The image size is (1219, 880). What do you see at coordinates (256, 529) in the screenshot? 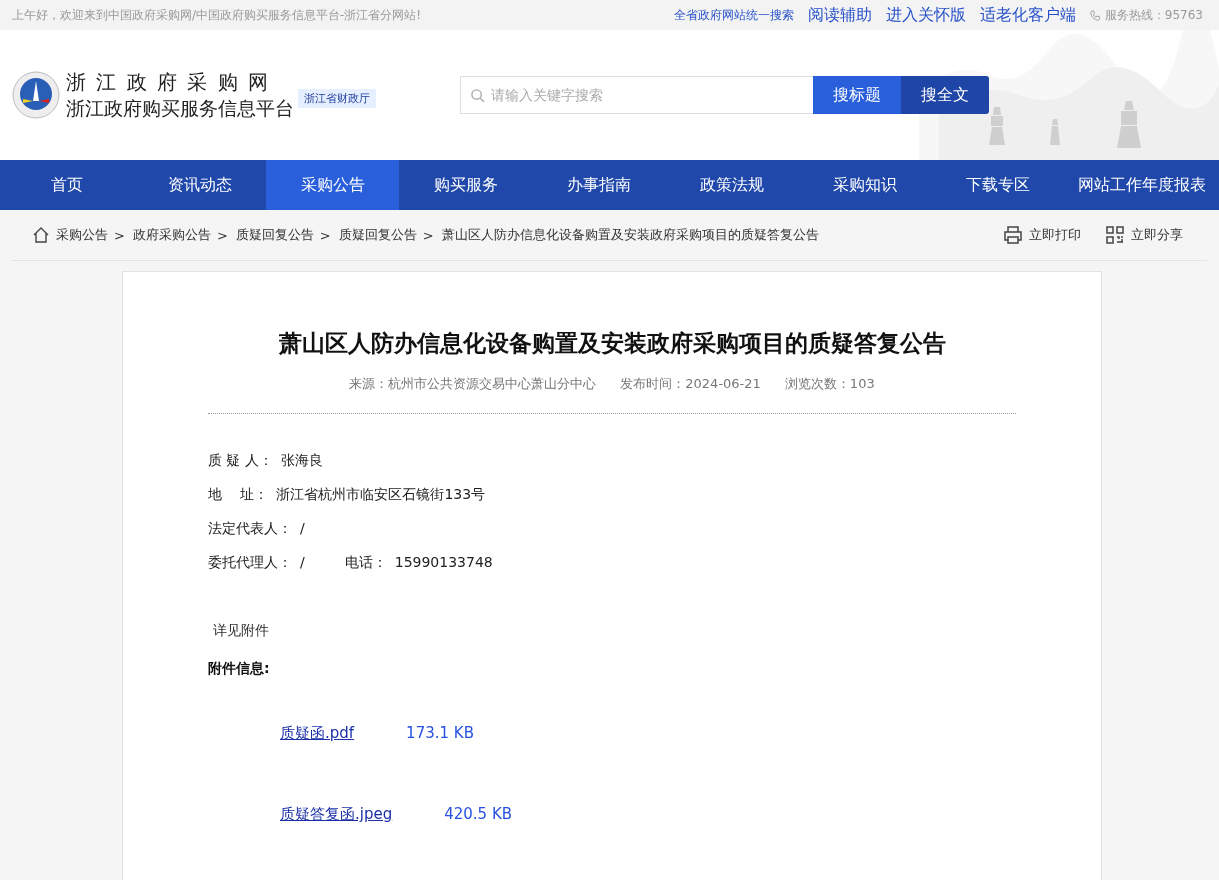
I see `field-text: 法定代表人： /` at bounding box center [256, 529].